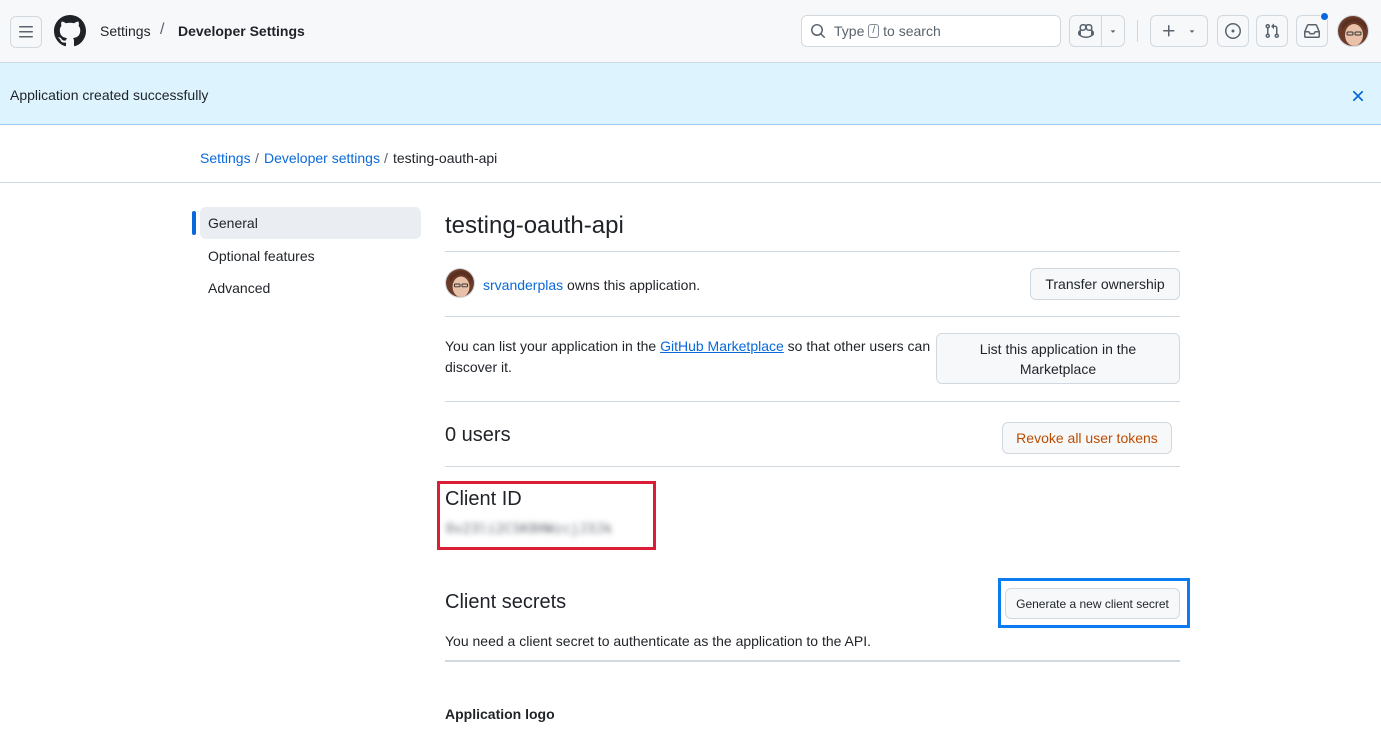 The height and width of the screenshot is (731, 1381). What do you see at coordinates (546, 515) in the screenshot?
I see `highlight-box-client-id` at bounding box center [546, 515].